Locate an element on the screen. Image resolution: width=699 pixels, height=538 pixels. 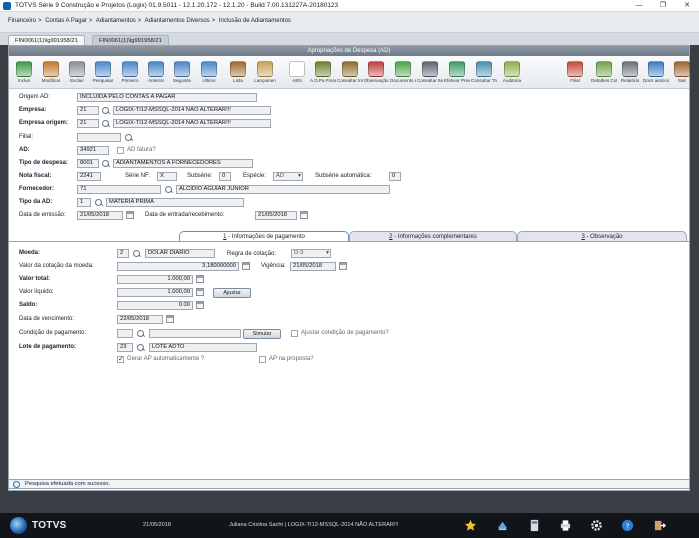
filial-field is located at coordinates (99, 137).